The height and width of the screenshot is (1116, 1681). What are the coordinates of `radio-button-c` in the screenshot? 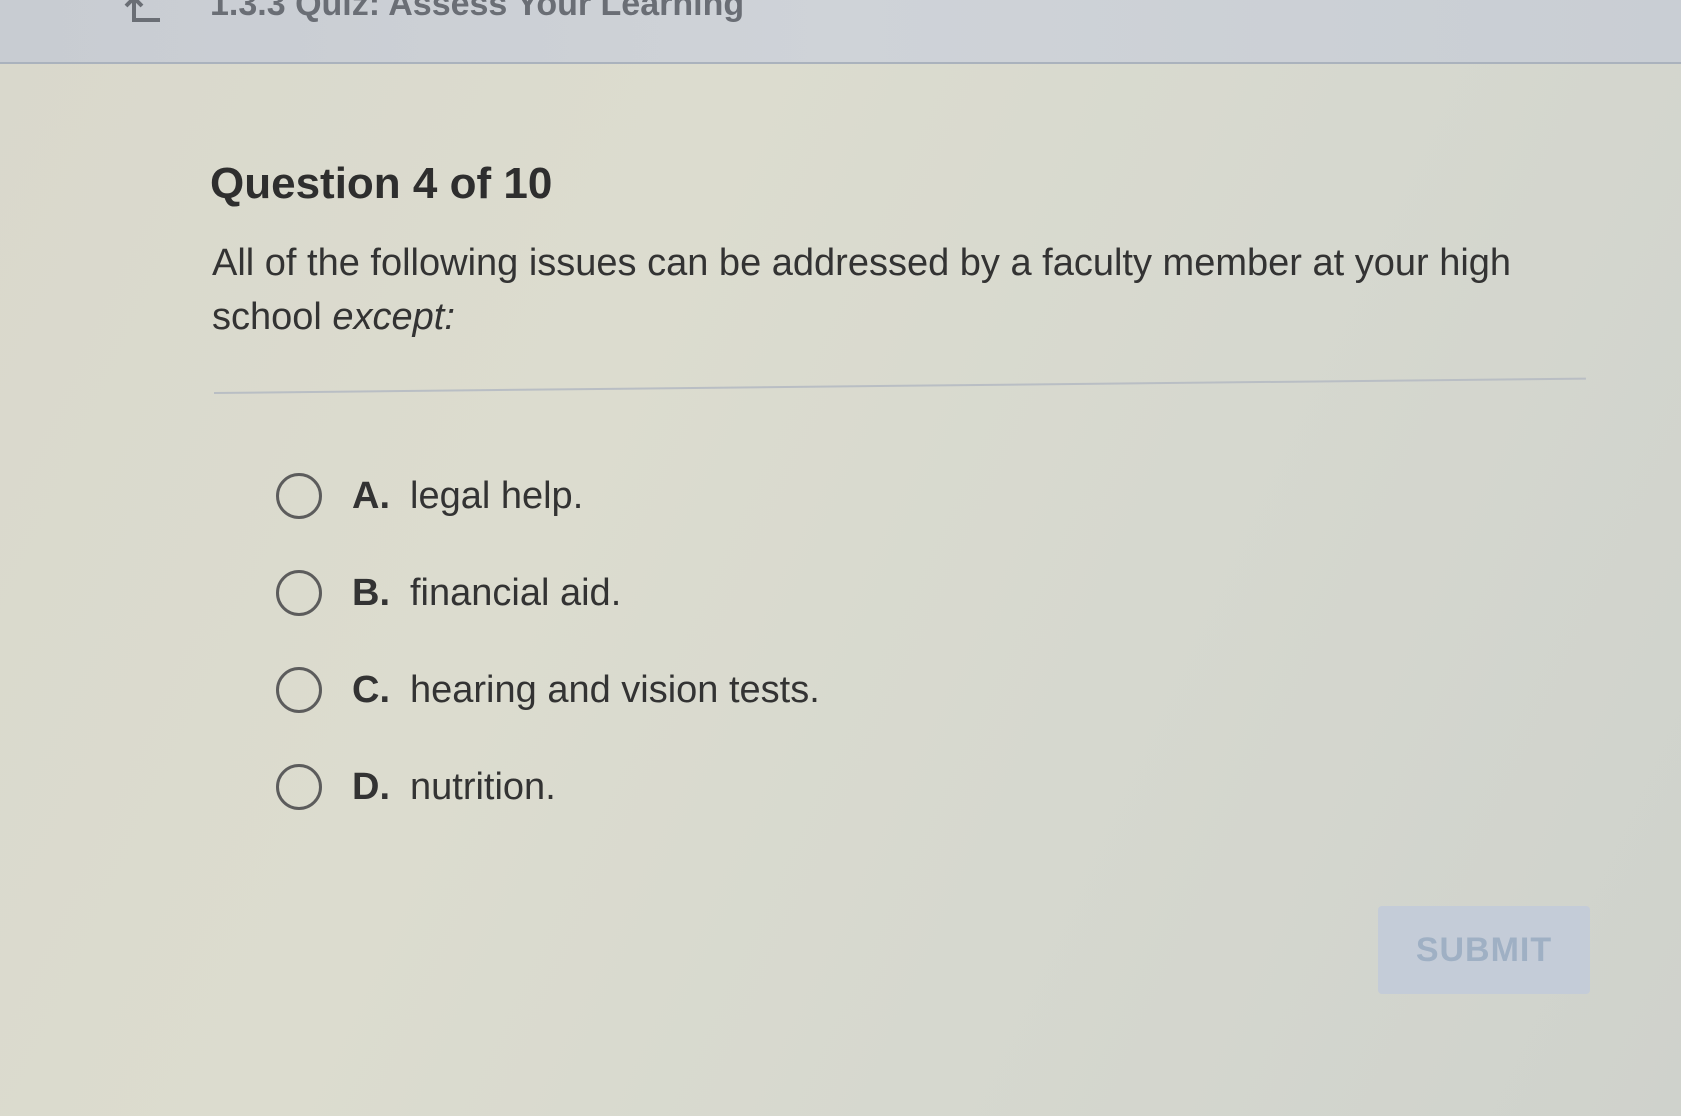 It's located at (299, 690).